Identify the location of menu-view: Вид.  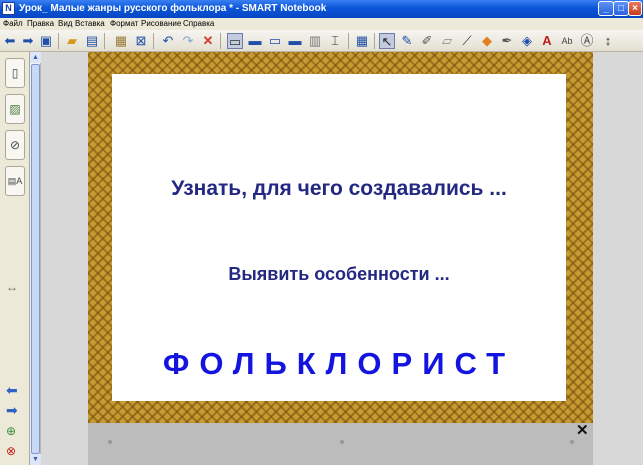
(65, 23).